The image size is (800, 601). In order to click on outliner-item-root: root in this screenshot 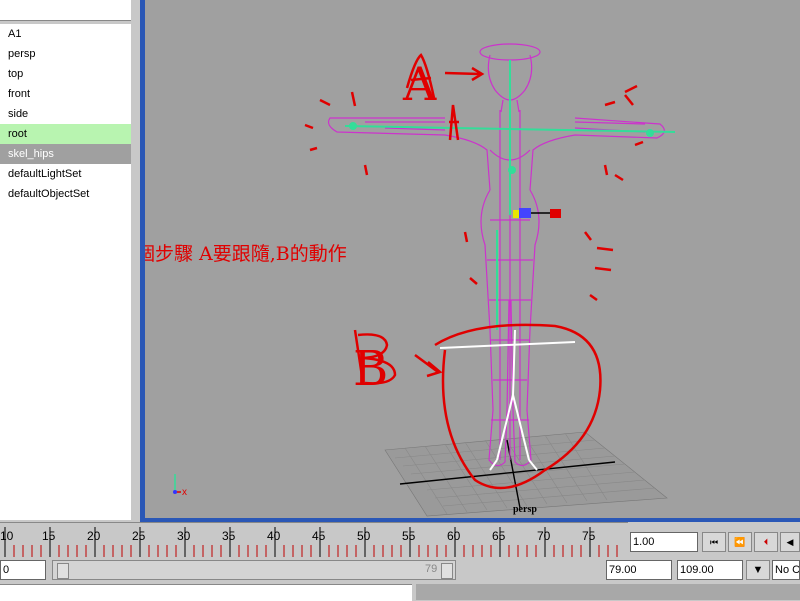, I will do `click(65, 134)`.